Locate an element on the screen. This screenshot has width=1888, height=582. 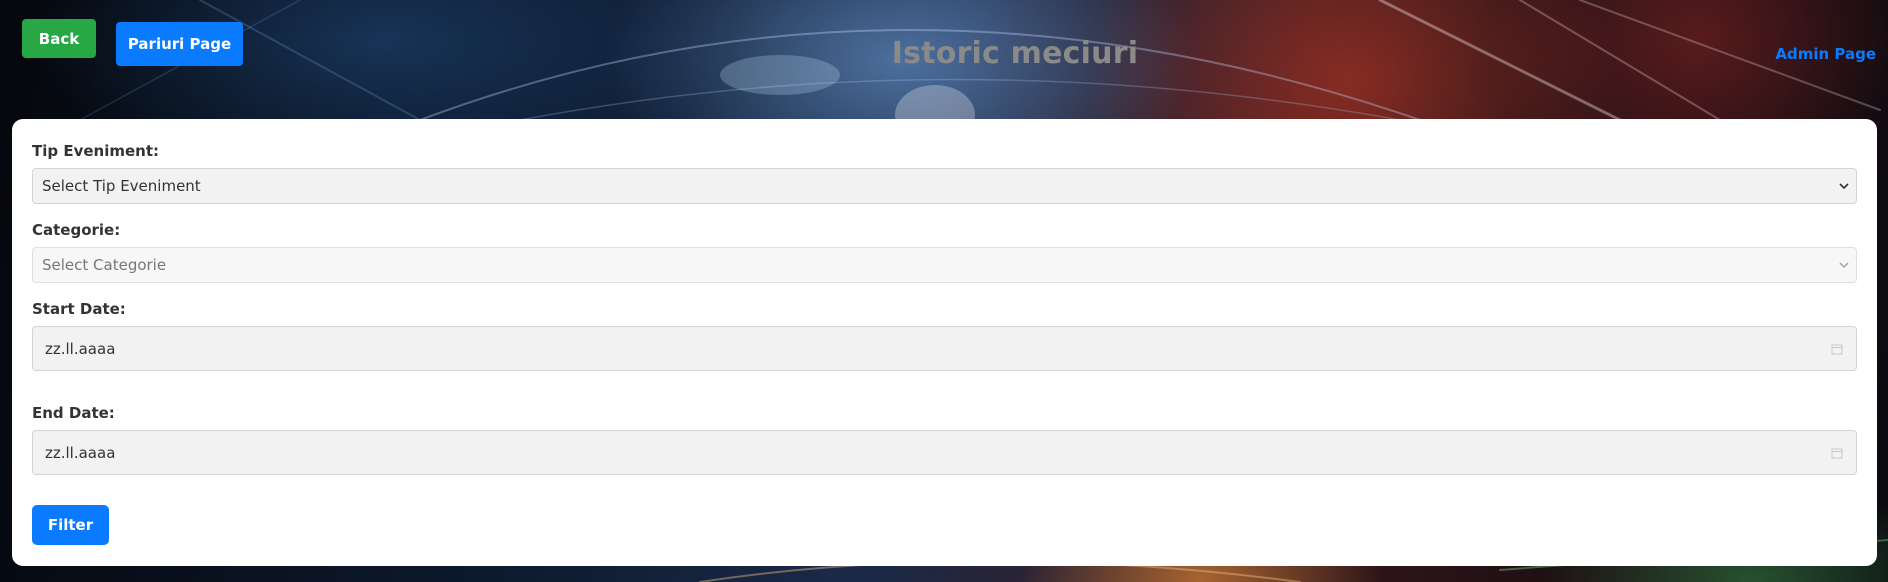
categorie-value: Select Categorie is located at coordinates (104, 265).